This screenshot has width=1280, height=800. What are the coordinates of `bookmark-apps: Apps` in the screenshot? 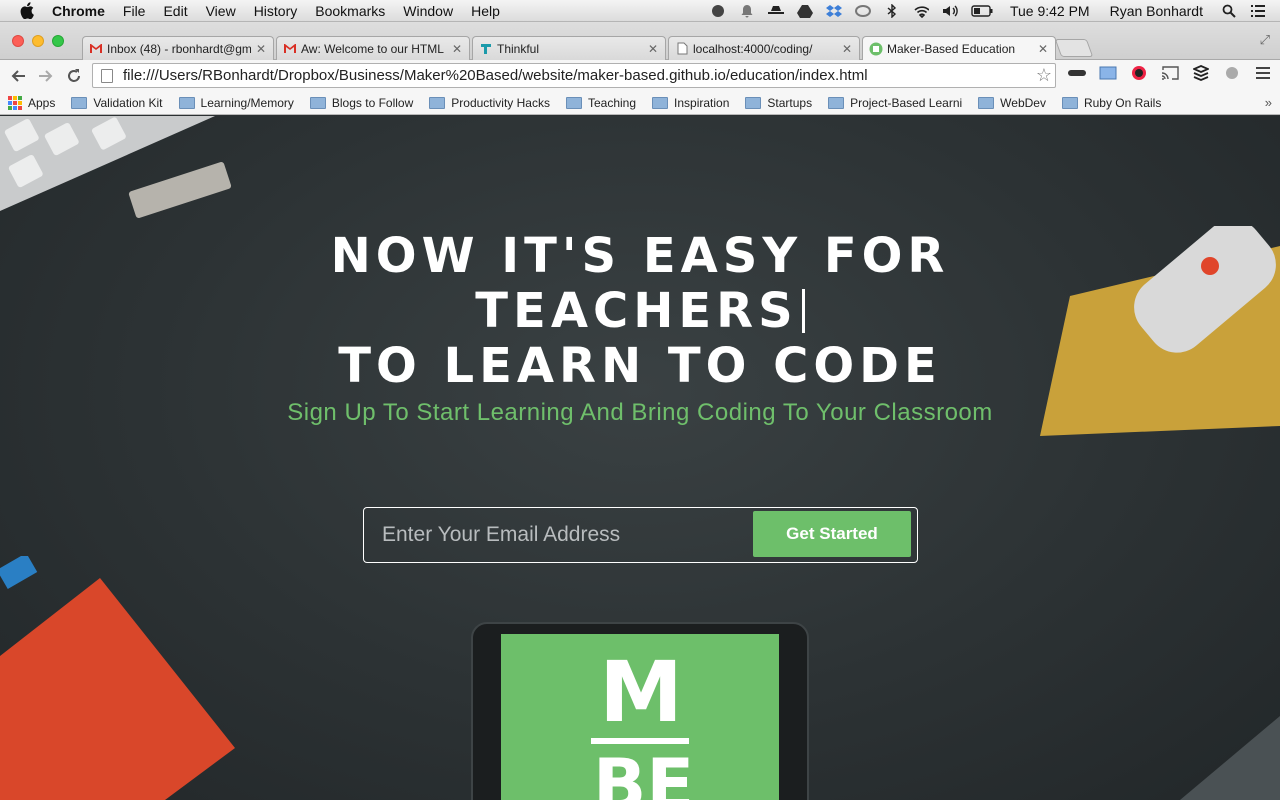 It's located at (28, 102).